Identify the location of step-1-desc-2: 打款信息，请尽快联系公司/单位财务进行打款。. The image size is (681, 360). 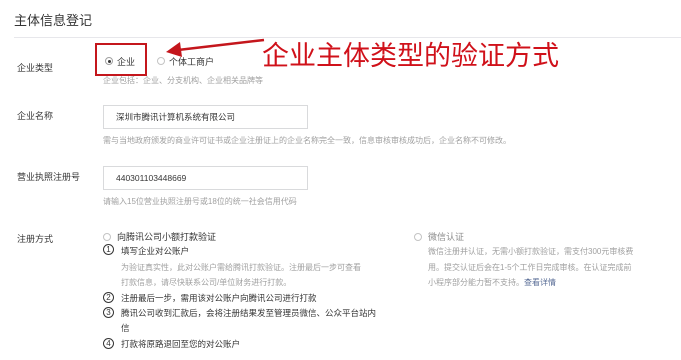
(206, 282).